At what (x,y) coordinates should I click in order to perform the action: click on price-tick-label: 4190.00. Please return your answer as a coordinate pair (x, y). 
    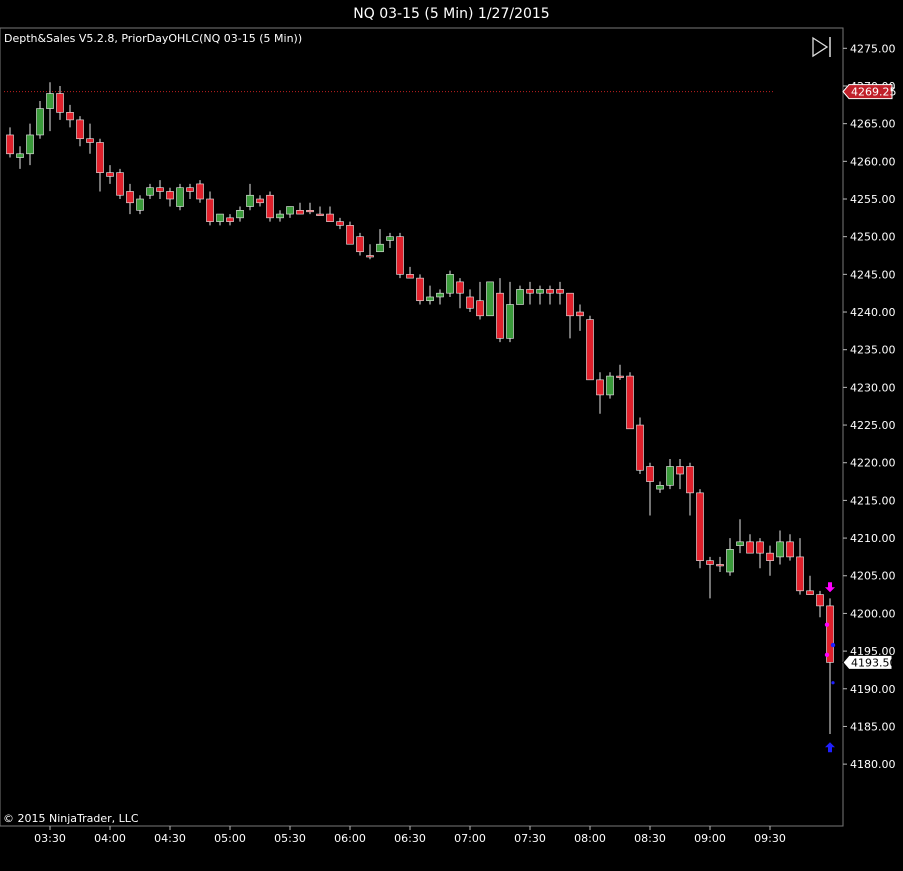
    Looking at the image, I should click on (873, 689).